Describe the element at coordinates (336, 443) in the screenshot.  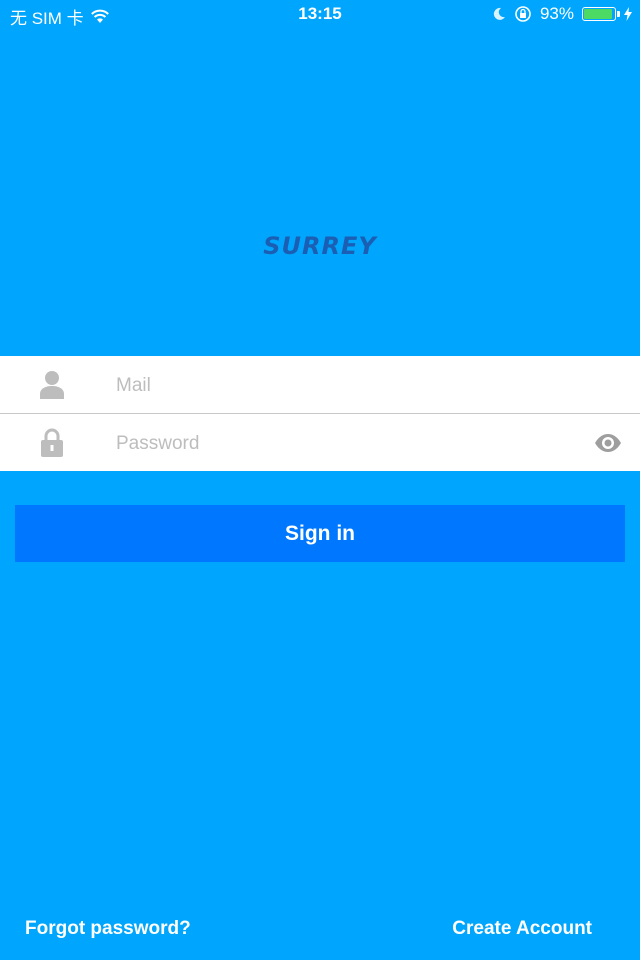
I see `password-input` at that location.